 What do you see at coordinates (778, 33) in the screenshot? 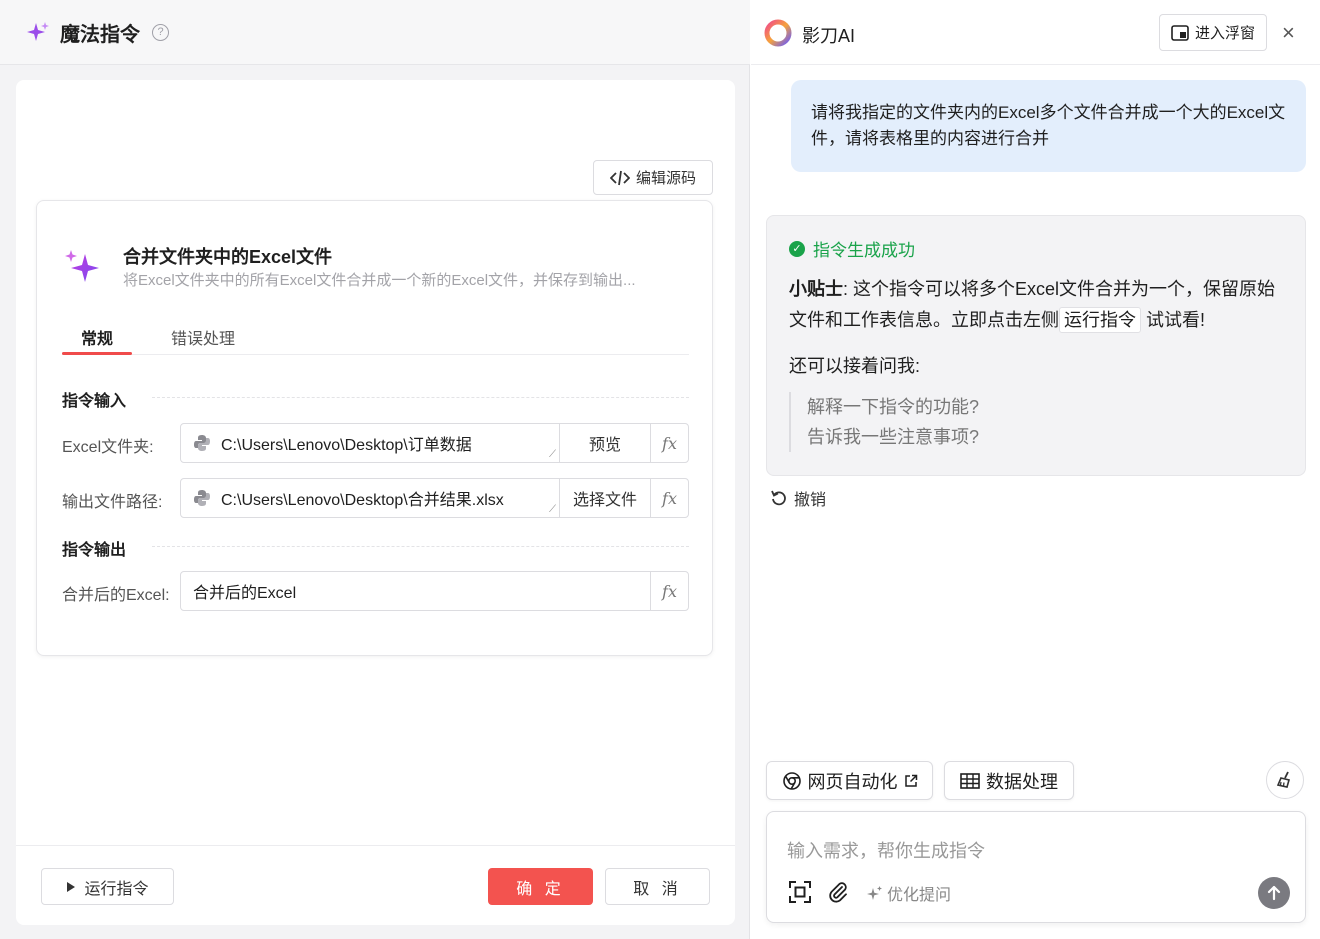
I see `app-logo-icon` at bounding box center [778, 33].